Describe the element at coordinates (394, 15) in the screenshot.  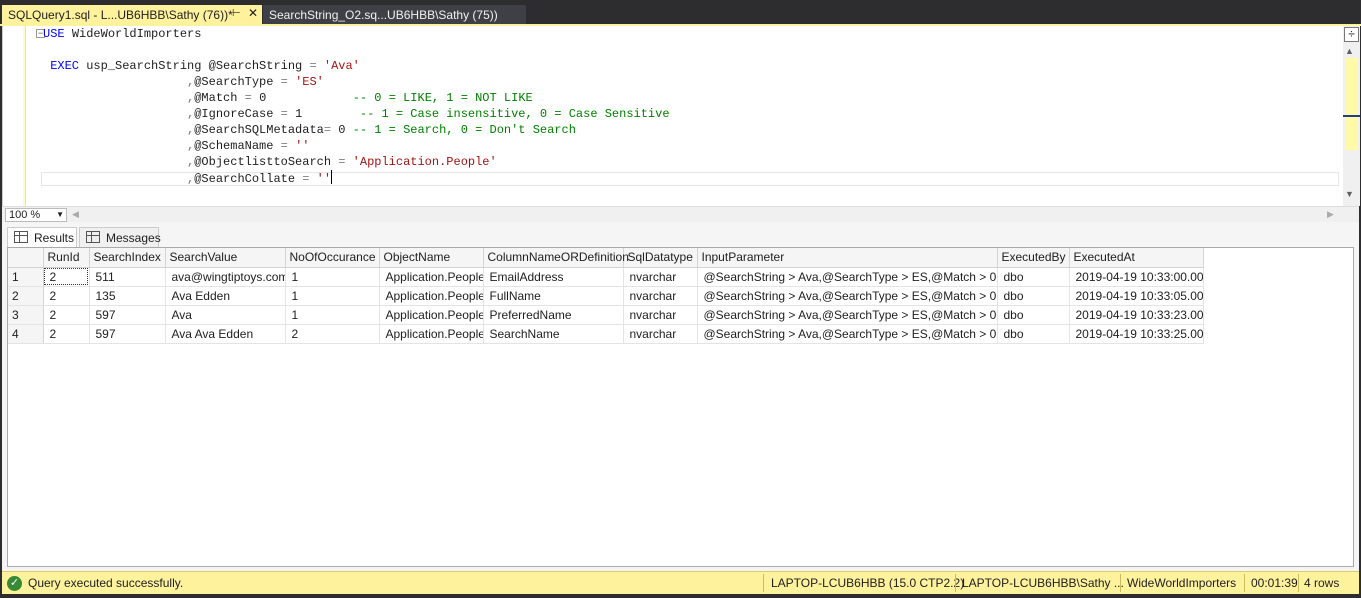
I see `tab-searchstring: SearchString_O2.sq...UB6HBB\Sathy (75))` at that location.